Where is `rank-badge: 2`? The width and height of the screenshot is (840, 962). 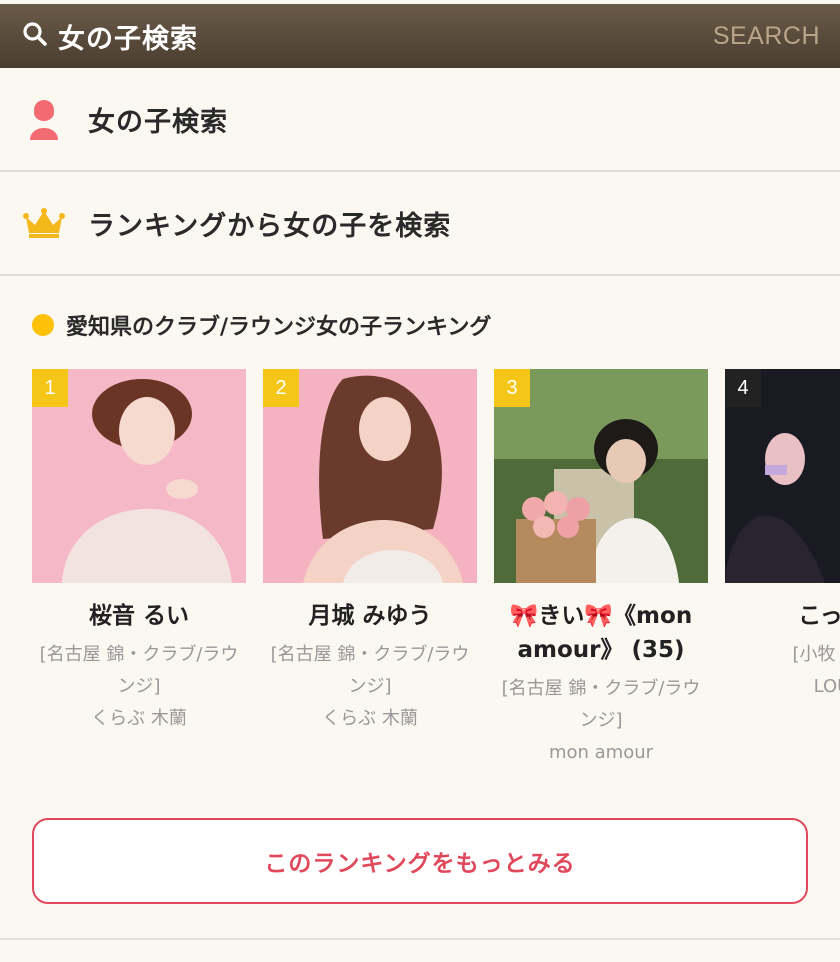 rank-badge: 2 is located at coordinates (281, 388).